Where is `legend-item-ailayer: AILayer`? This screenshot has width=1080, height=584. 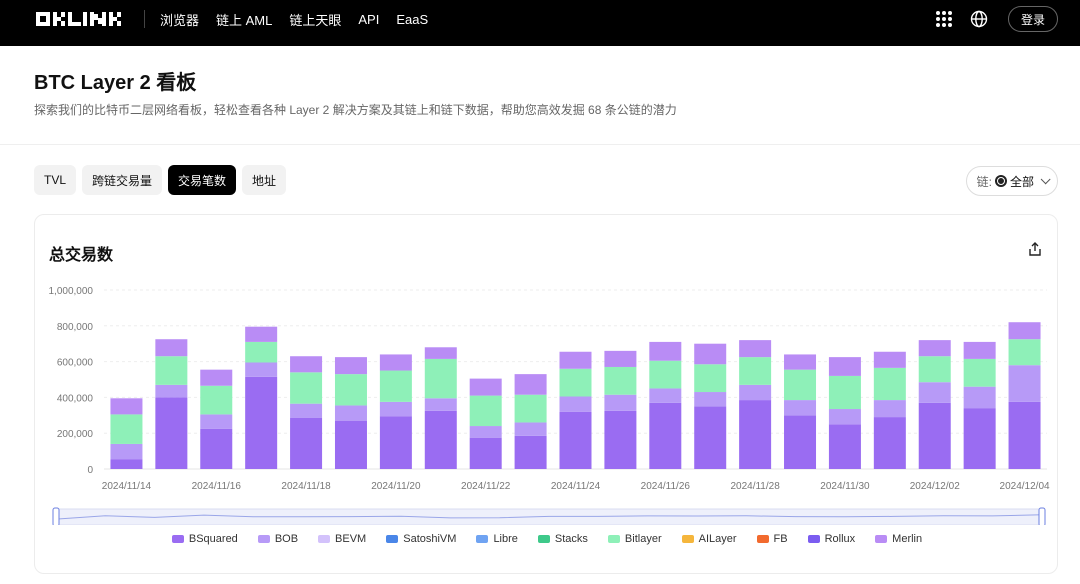 legend-item-ailayer: AILayer is located at coordinates (709, 539).